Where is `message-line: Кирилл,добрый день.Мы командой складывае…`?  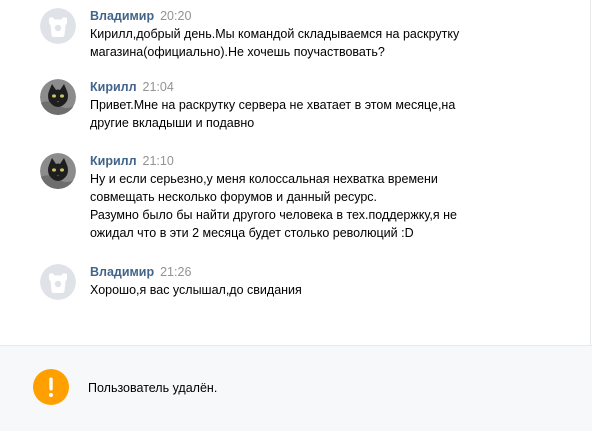
message-line: Кирилл,добрый день.Мы командой складывае… is located at coordinates (275, 34).